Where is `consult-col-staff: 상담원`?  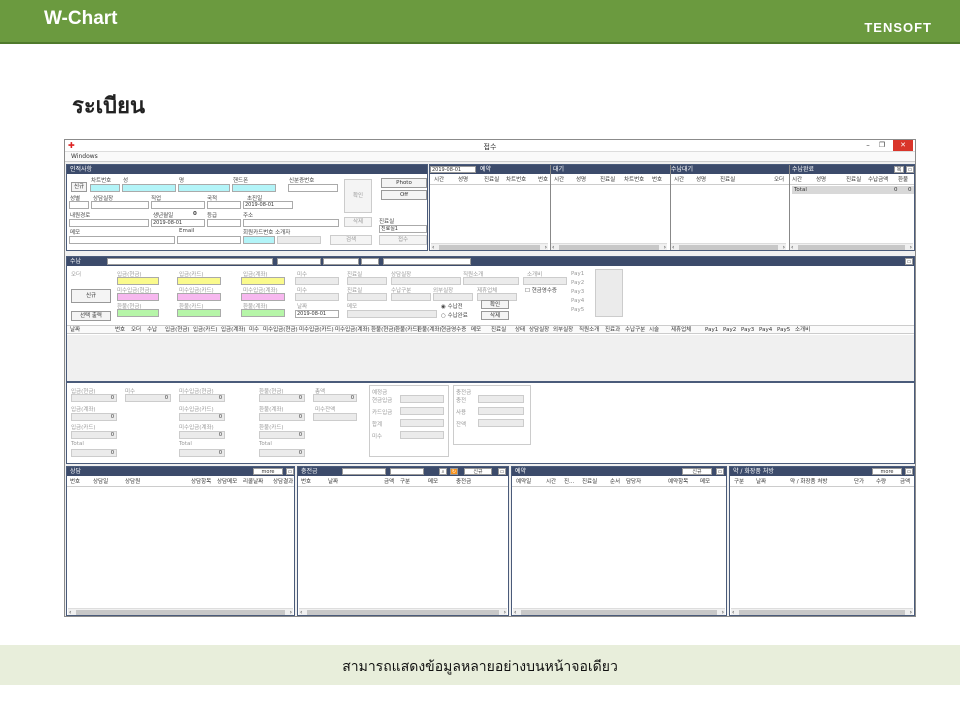 consult-col-staff: 상담원 is located at coordinates (133, 482).